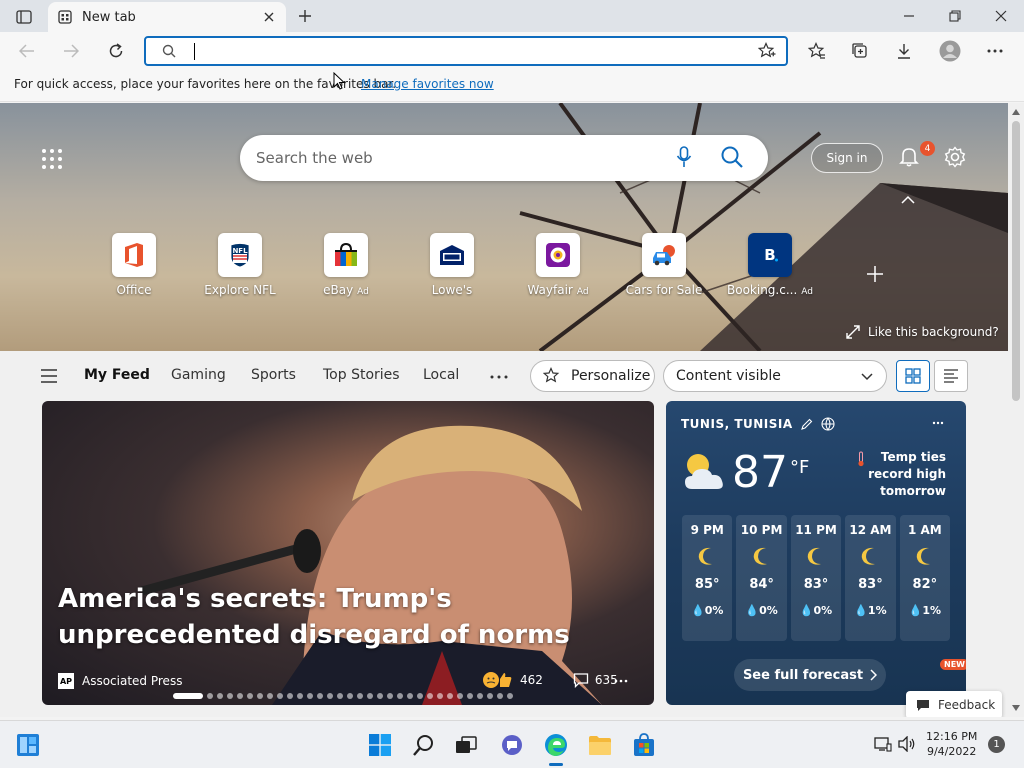 The height and width of the screenshot is (768, 1024). What do you see at coordinates (52, 159) in the screenshot?
I see `apps-launcher-button` at bounding box center [52, 159].